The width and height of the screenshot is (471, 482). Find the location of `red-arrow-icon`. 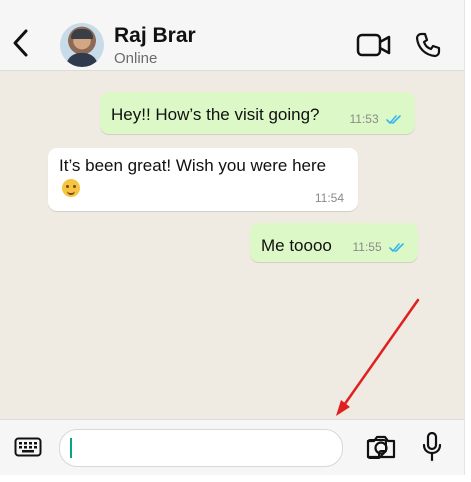

red-arrow-icon is located at coordinates (378, 358).